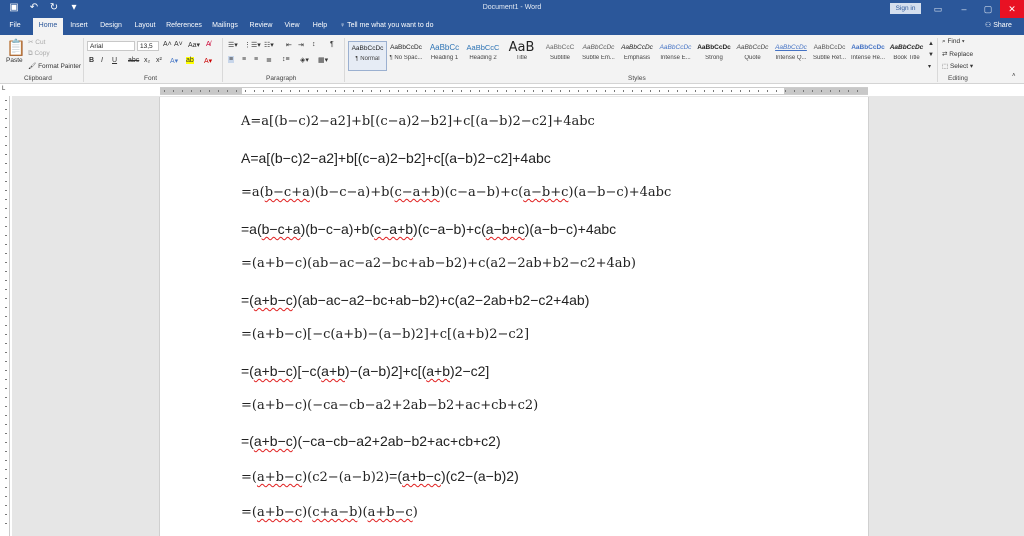 This screenshot has width=1024, height=536. I want to click on numbering-icon: ⋮☰▾, so click(252, 45).